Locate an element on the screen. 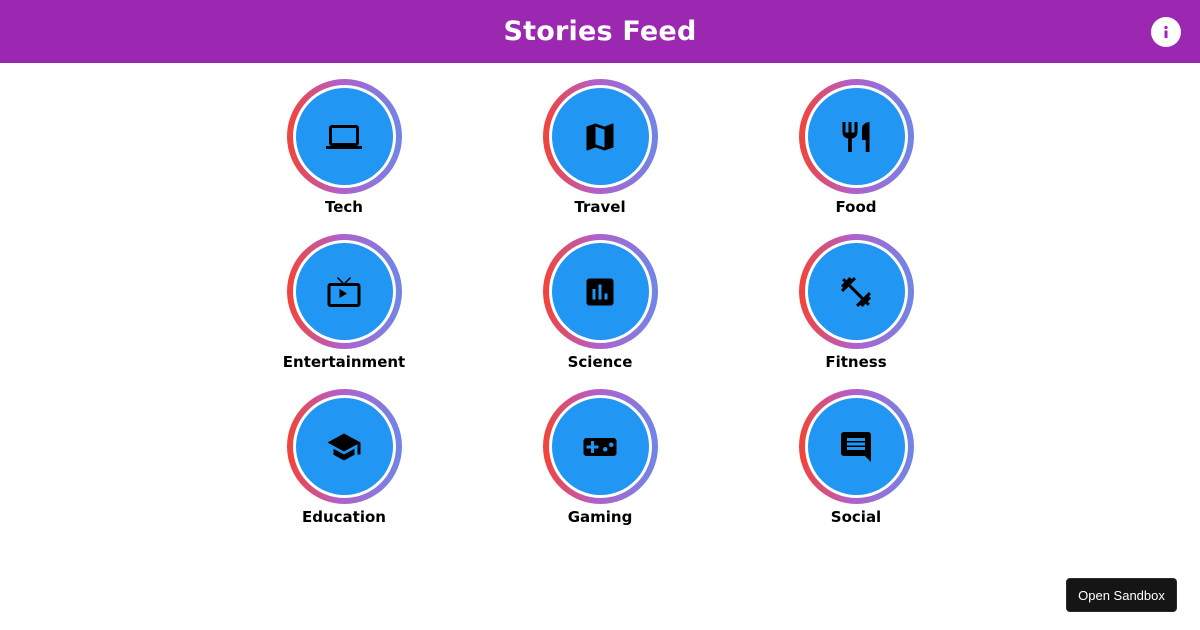 Image resolution: width=1200 pixels, height=630 pixels. dumbbell-icon is located at coordinates (856, 291).